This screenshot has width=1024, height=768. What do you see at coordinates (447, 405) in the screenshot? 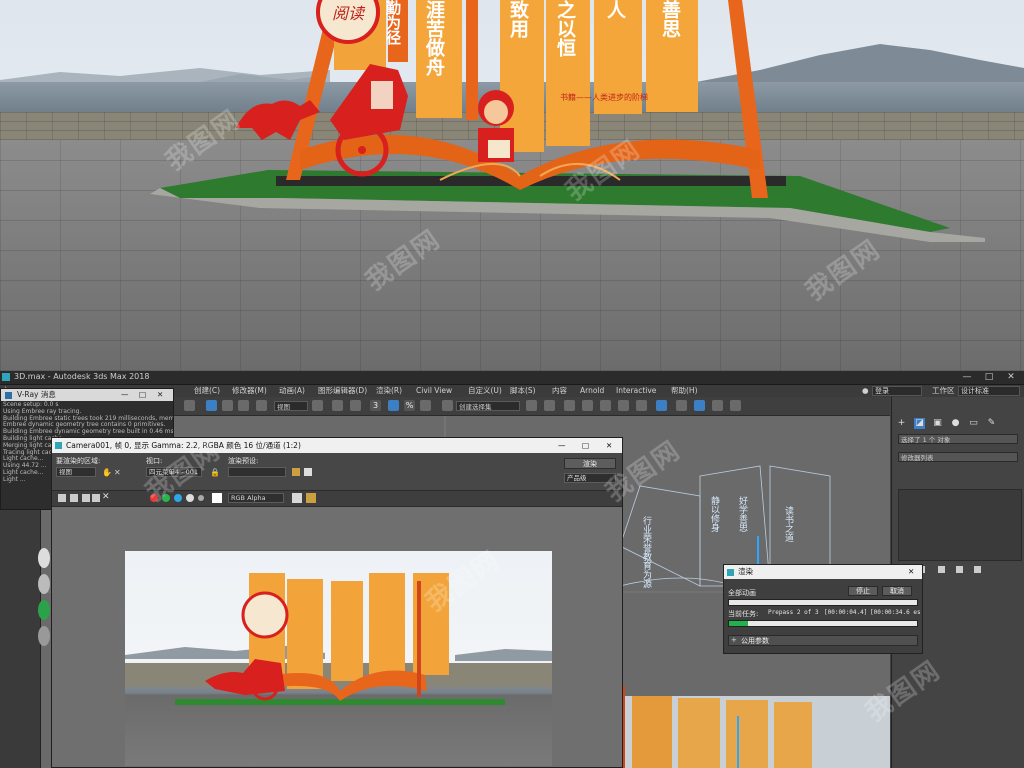
I see `edit-named-sel-icon` at bounding box center [447, 405].